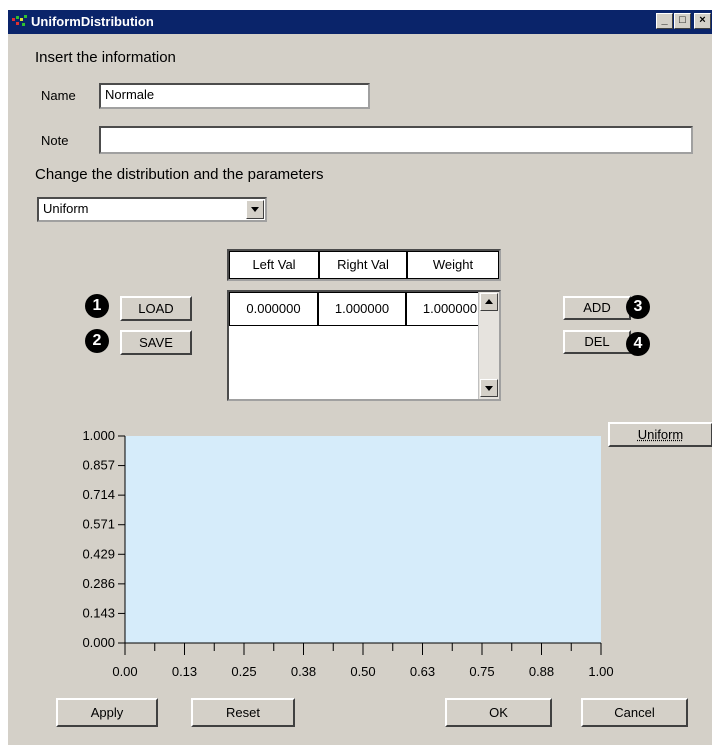  I want to click on x-tick-label: 0.13, so click(184, 671).